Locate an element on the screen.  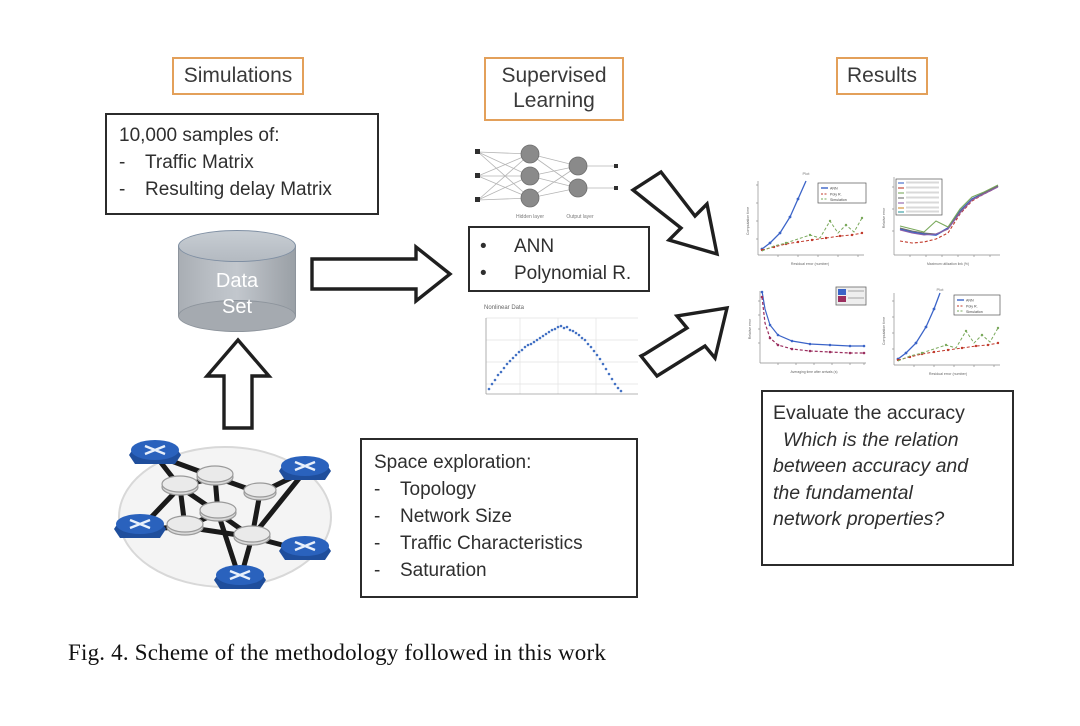
samples-box-item: - Traffic Matrix is located at coordinates (242, 163).